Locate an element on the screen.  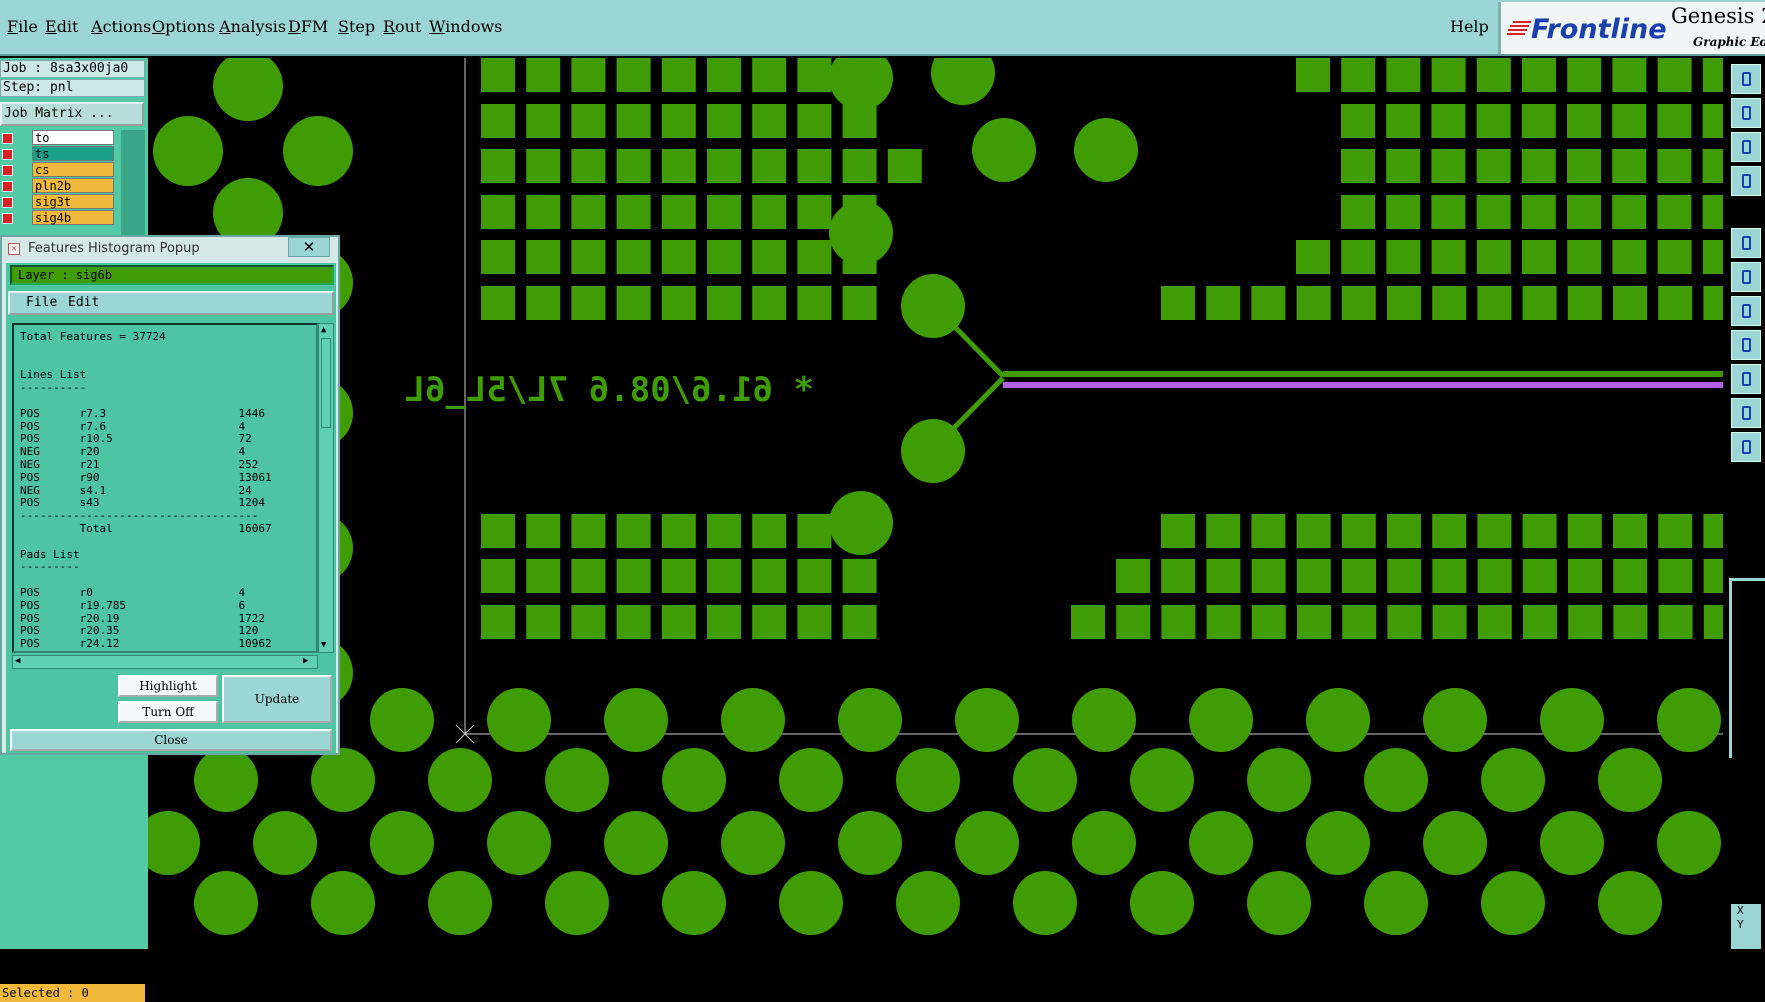
scroll-up-icon: ▲ is located at coordinates (323, 330).